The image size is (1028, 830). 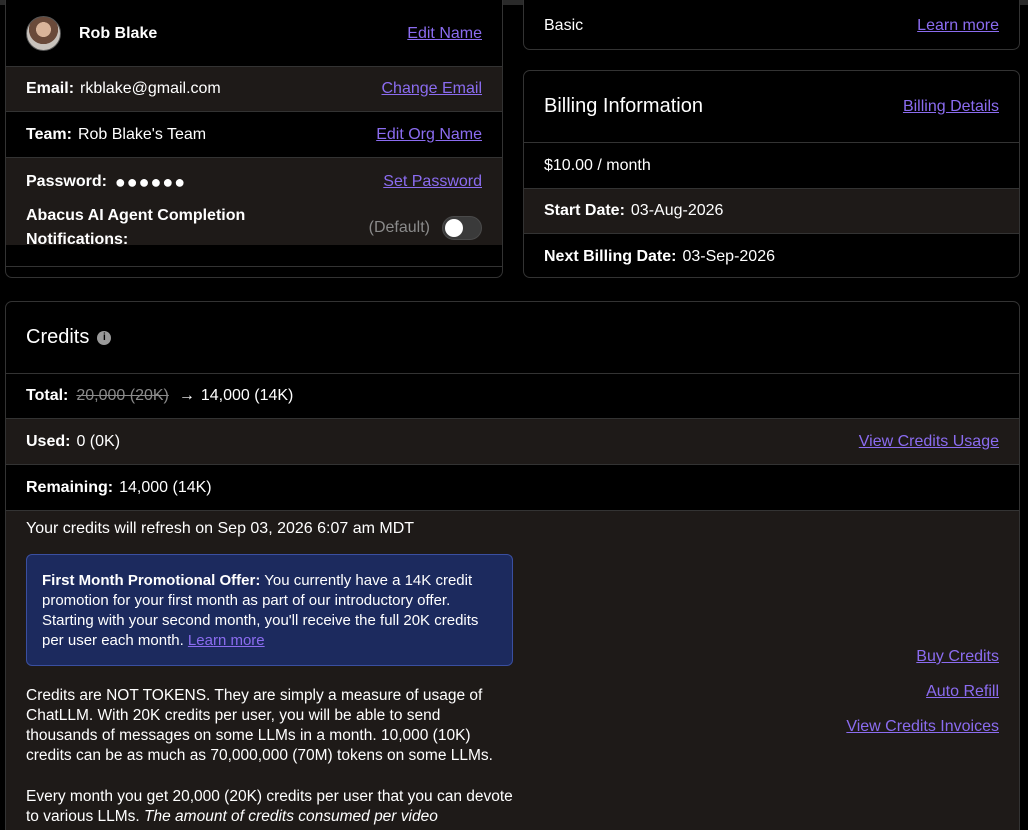 I want to click on email-value: rkblake@gmail.com, so click(x=150, y=88).